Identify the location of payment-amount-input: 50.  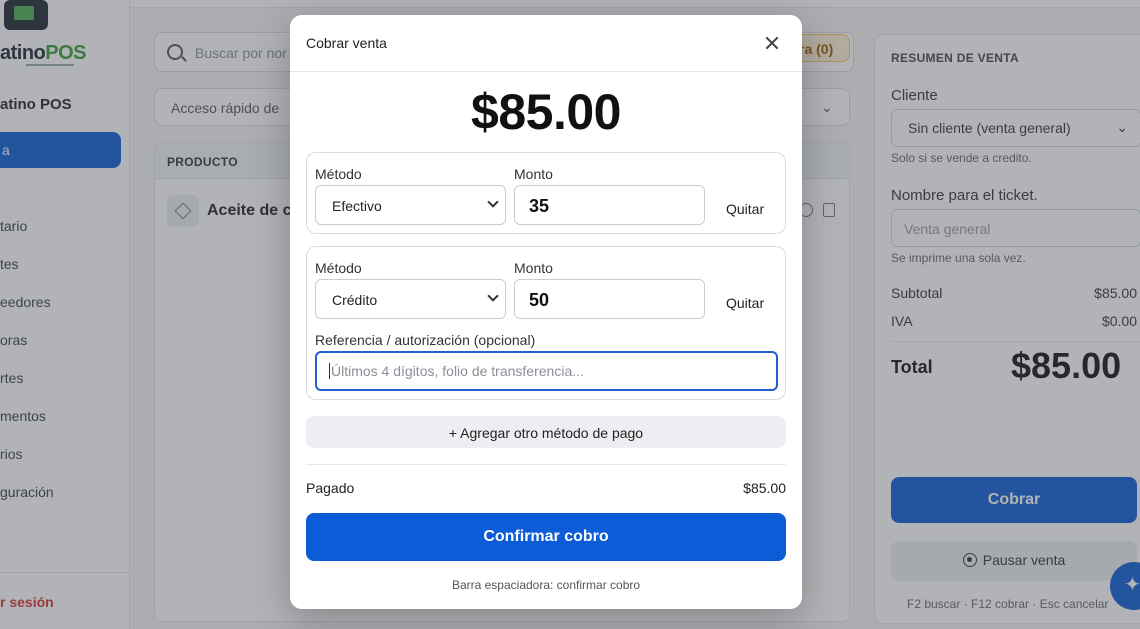
(609, 299).